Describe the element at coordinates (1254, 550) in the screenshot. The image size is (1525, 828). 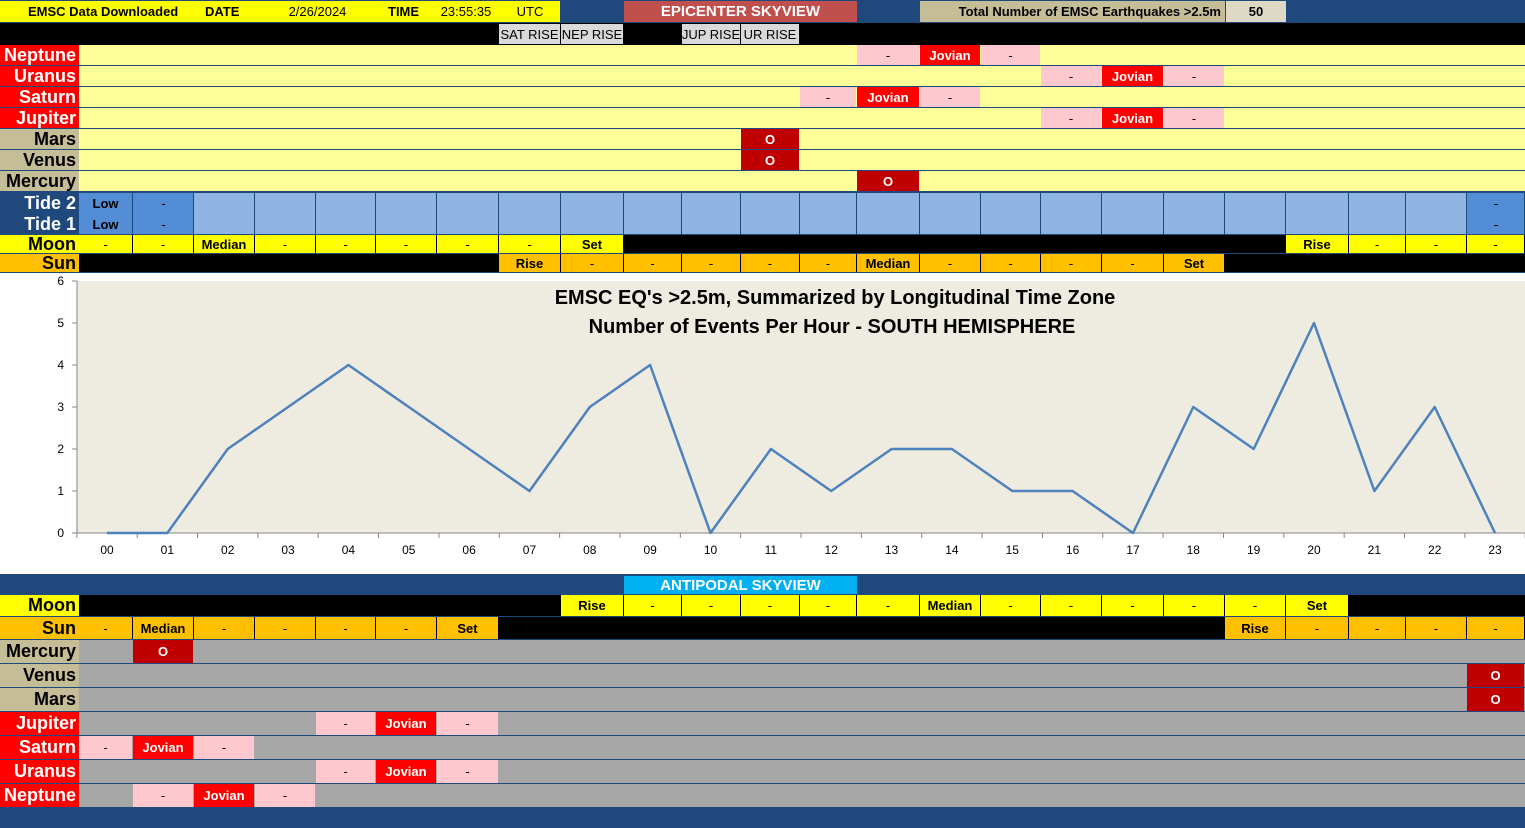
I see `x-tick-label: 19` at that location.